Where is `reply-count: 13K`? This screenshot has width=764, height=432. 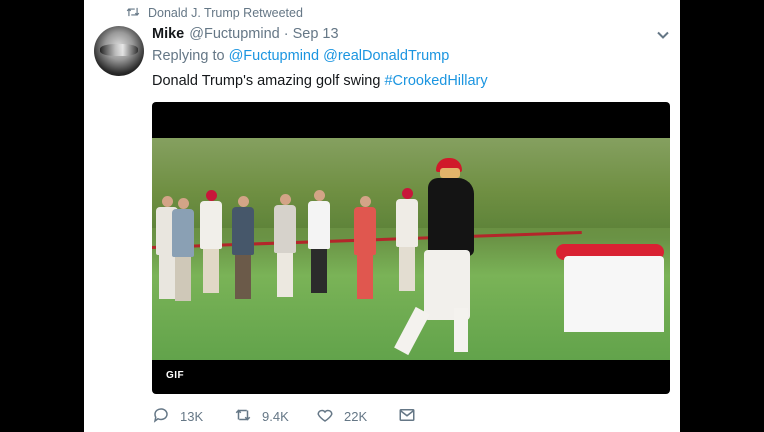
reply-count: 13K is located at coordinates (192, 416).